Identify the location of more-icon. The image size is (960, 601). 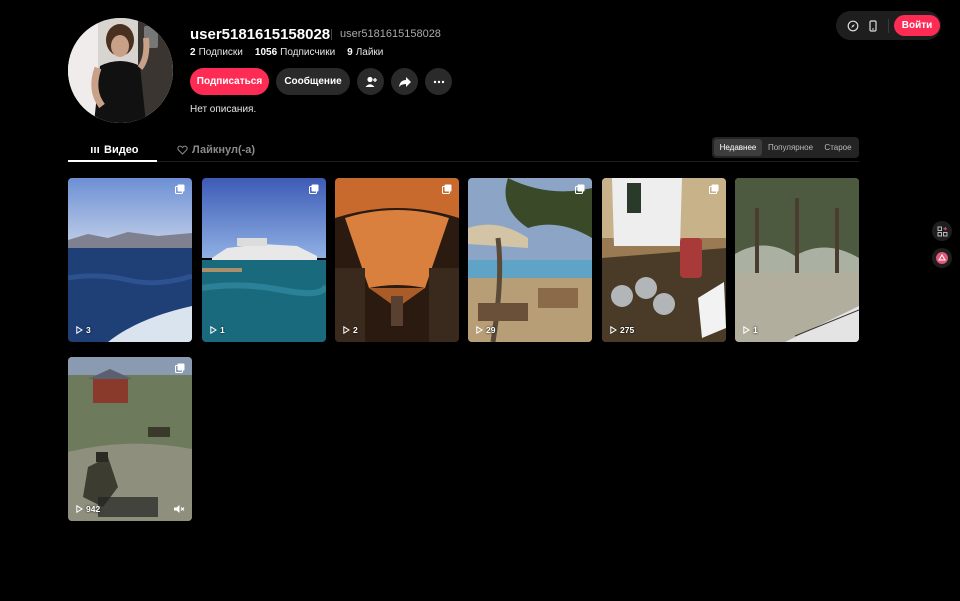
(438, 81).